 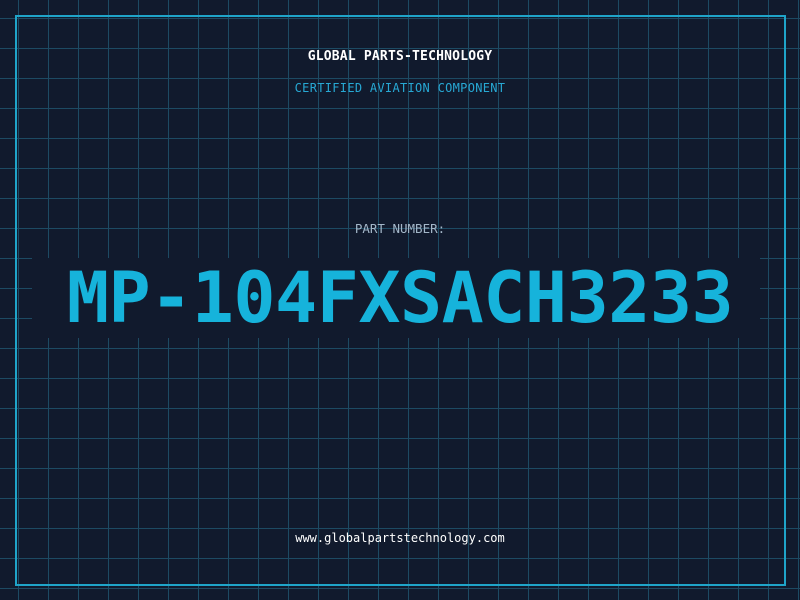 What do you see at coordinates (400, 88) in the screenshot?
I see `certification-subtitle: CERTIFIED AVIATION COMPONENT` at bounding box center [400, 88].